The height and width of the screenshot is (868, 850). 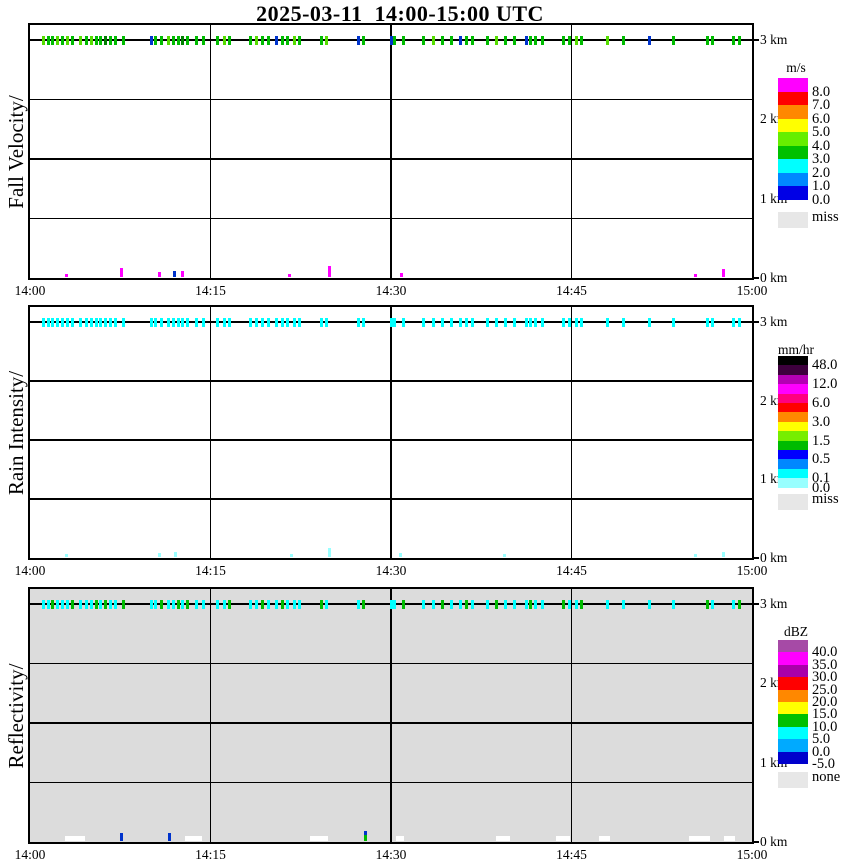 I want to click on time-label: 14:15, so click(x=210, y=854).